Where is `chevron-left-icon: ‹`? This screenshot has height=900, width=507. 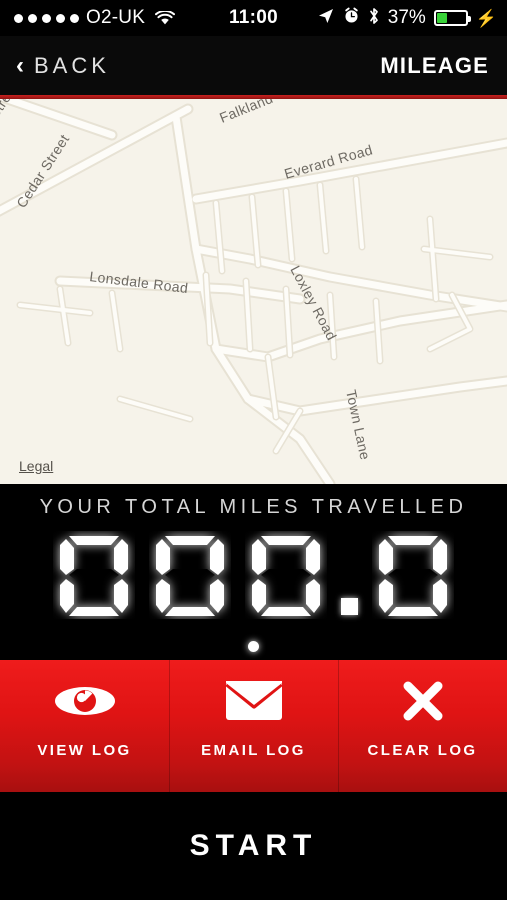 chevron-left-icon: ‹ is located at coordinates (20, 65).